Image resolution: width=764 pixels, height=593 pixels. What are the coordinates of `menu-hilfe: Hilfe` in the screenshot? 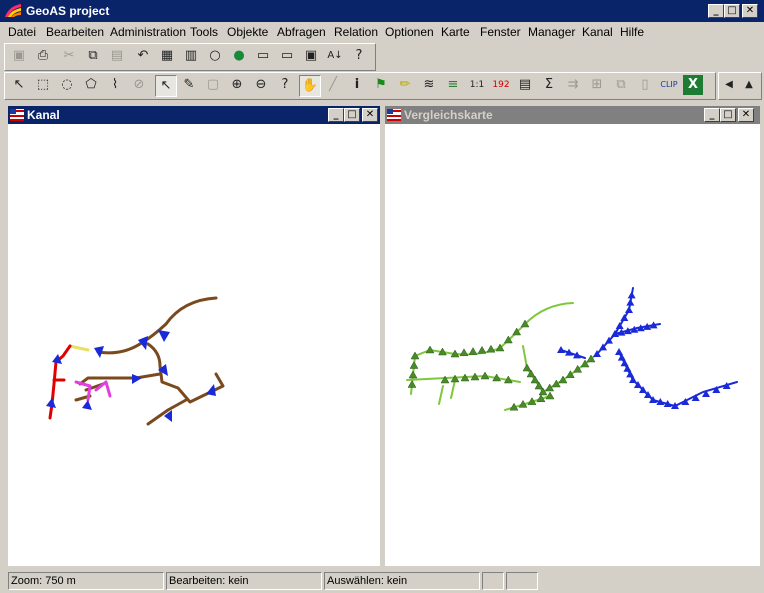 It's located at (632, 32).